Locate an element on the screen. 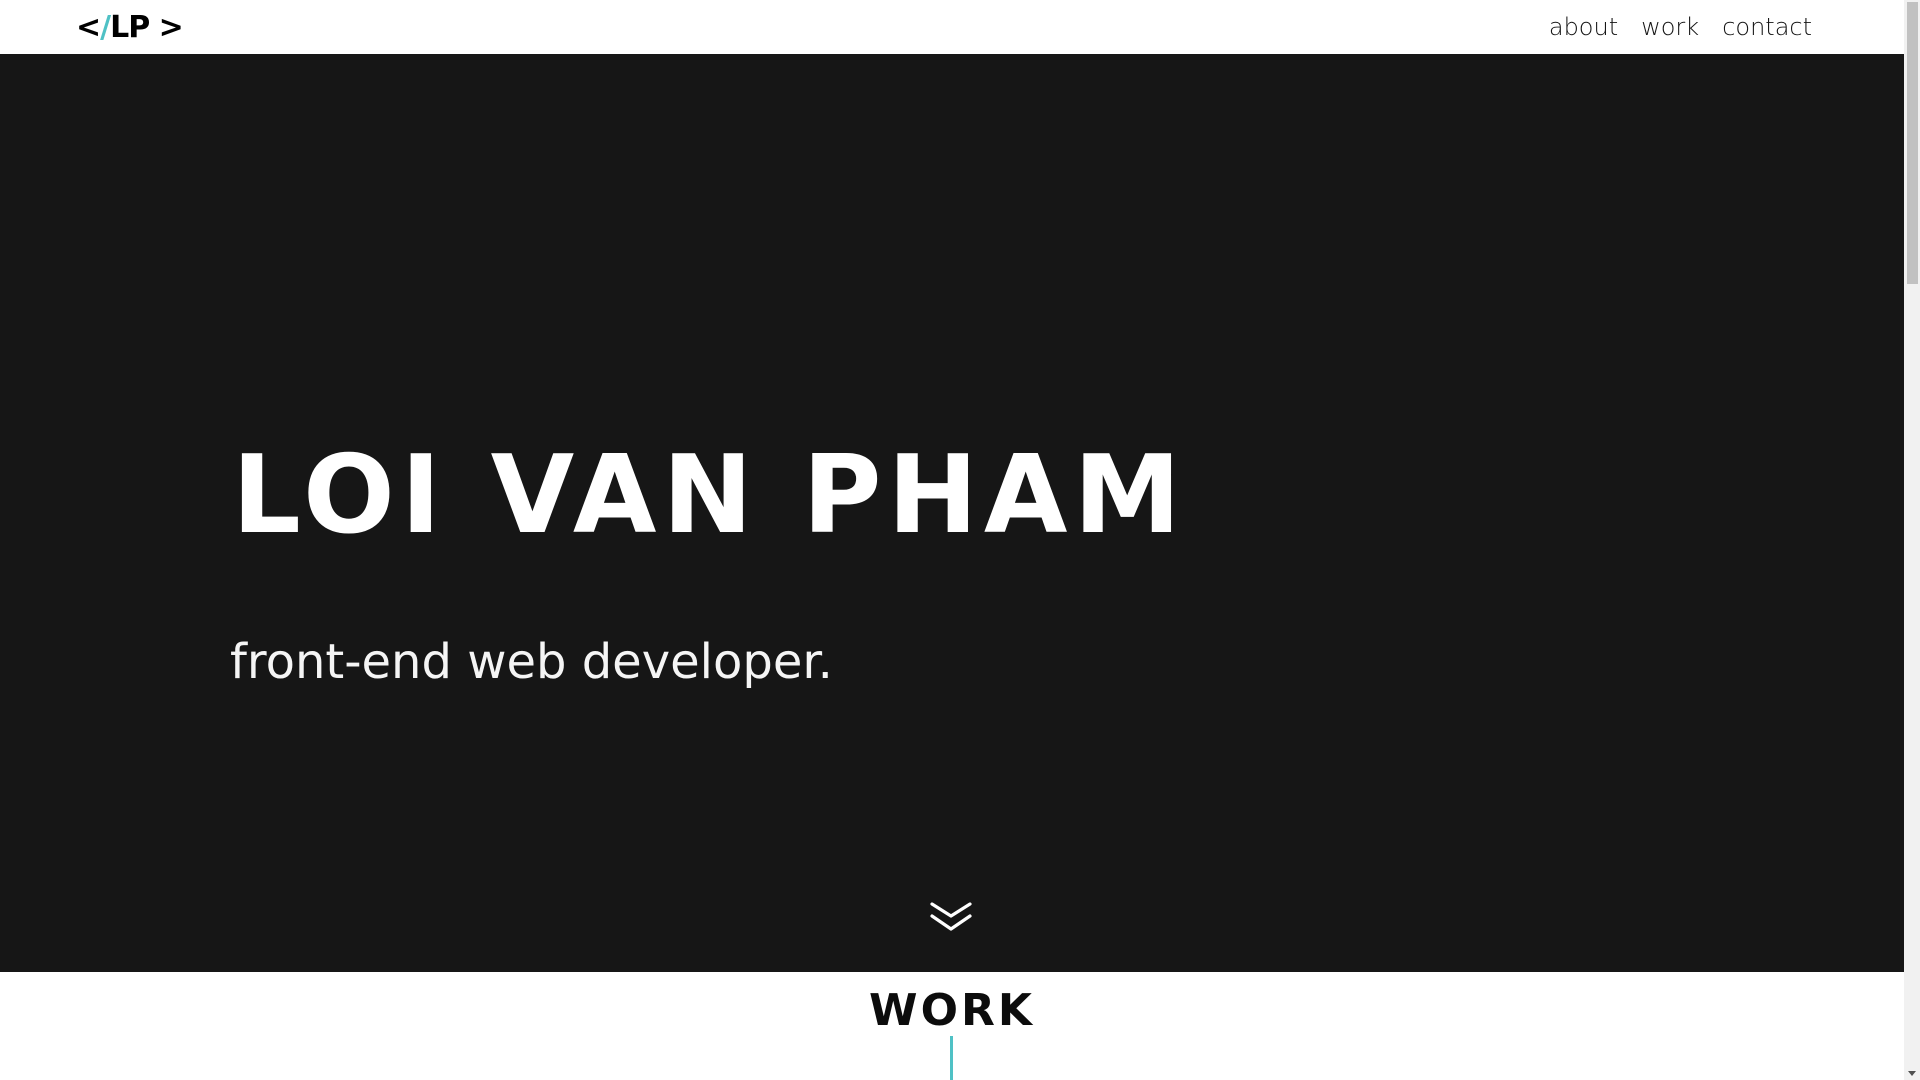  logo-slash: / is located at coordinates (105, 27).